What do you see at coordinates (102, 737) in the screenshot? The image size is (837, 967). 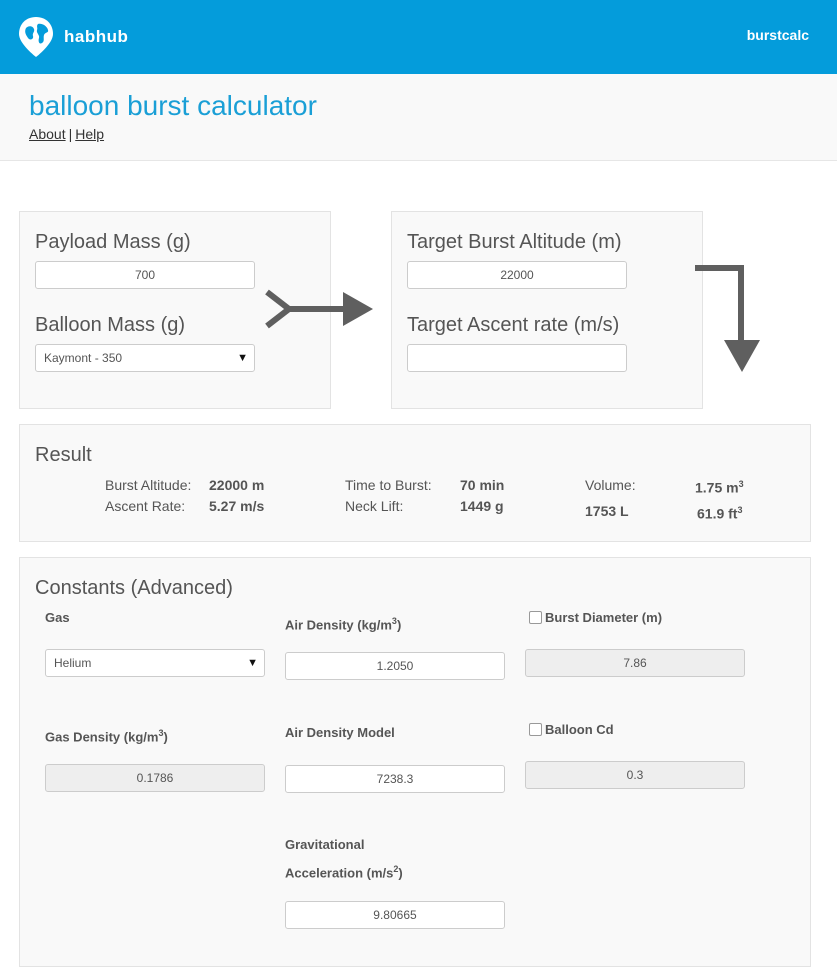 I see `gas-density-label-text: Gas Density (kg/m` at bounding box center [102, 737].